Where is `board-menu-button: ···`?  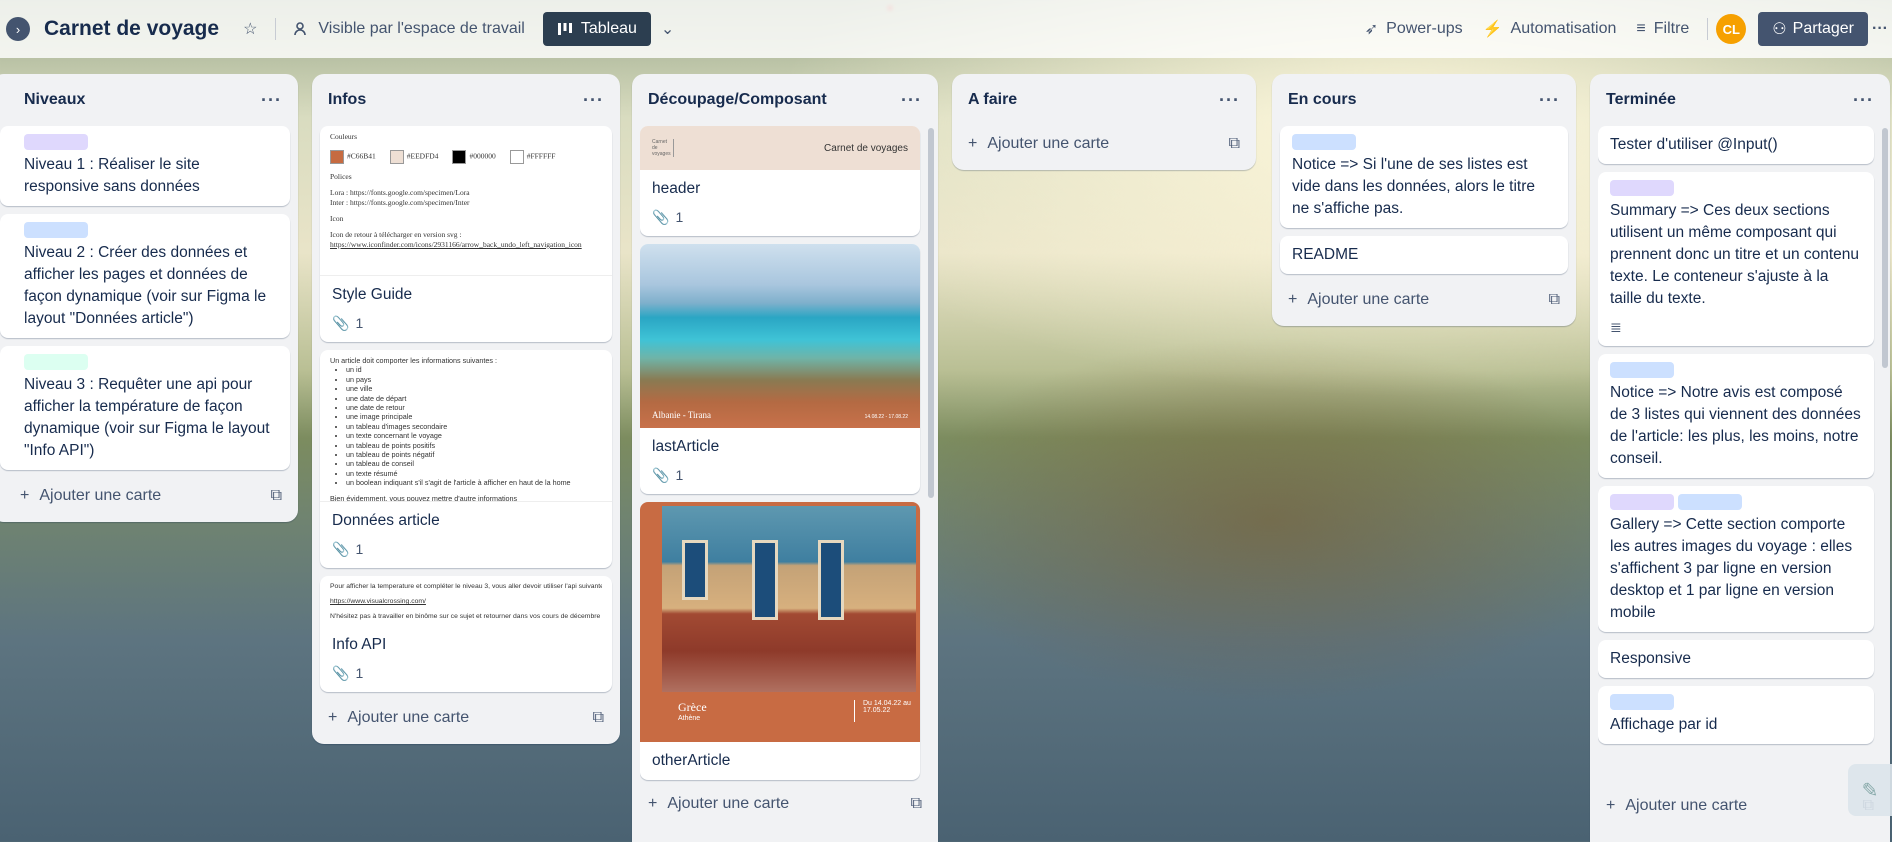
board-menu-button: ··· is located at coordinates (1880, 29).